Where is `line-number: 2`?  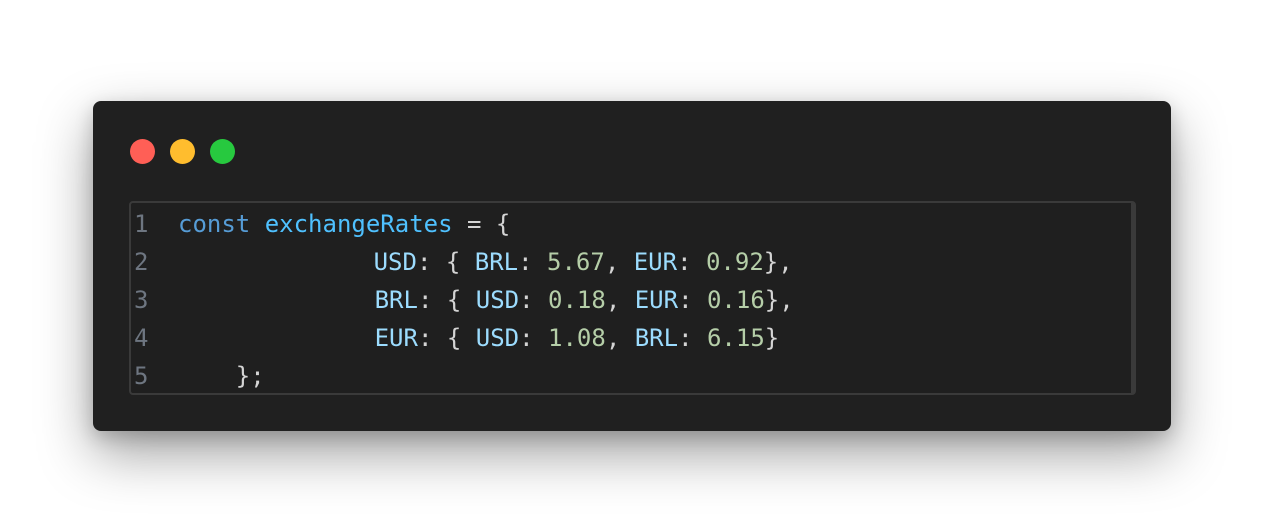
line-number: 2 is located at coordinates (141, 262).